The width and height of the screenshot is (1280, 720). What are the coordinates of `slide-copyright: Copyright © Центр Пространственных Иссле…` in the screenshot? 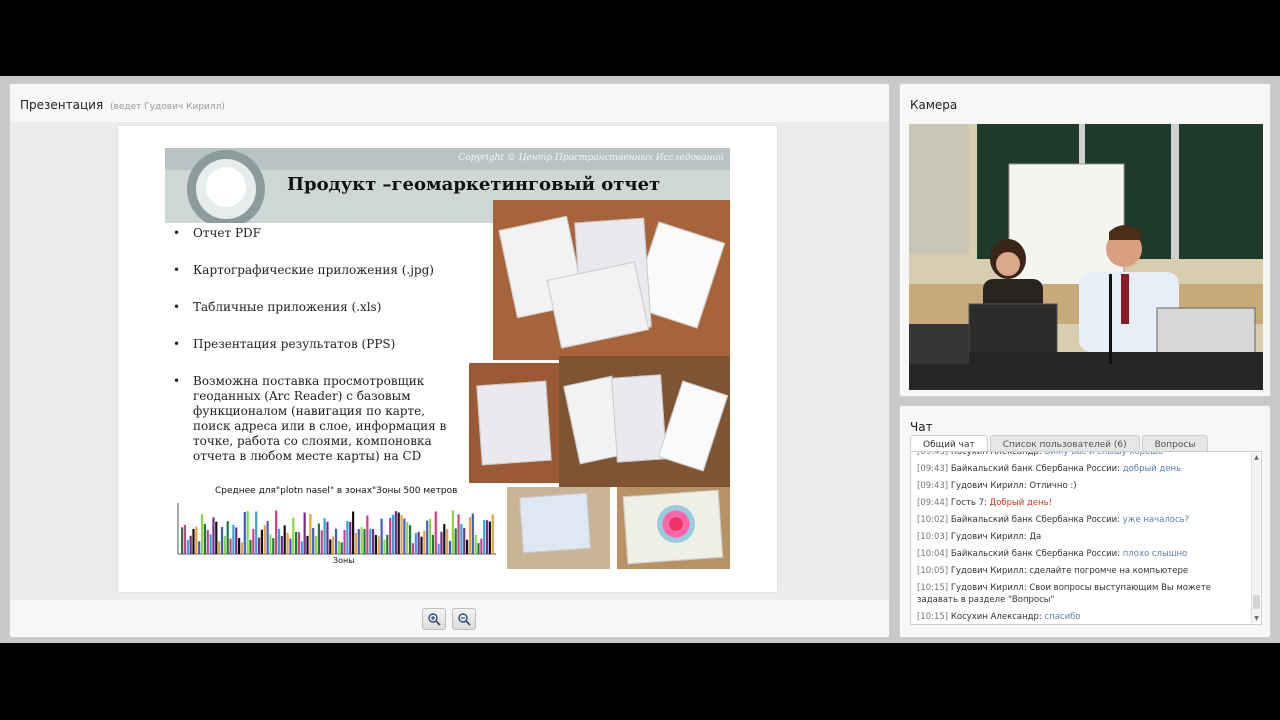 It's located at (591, 158).